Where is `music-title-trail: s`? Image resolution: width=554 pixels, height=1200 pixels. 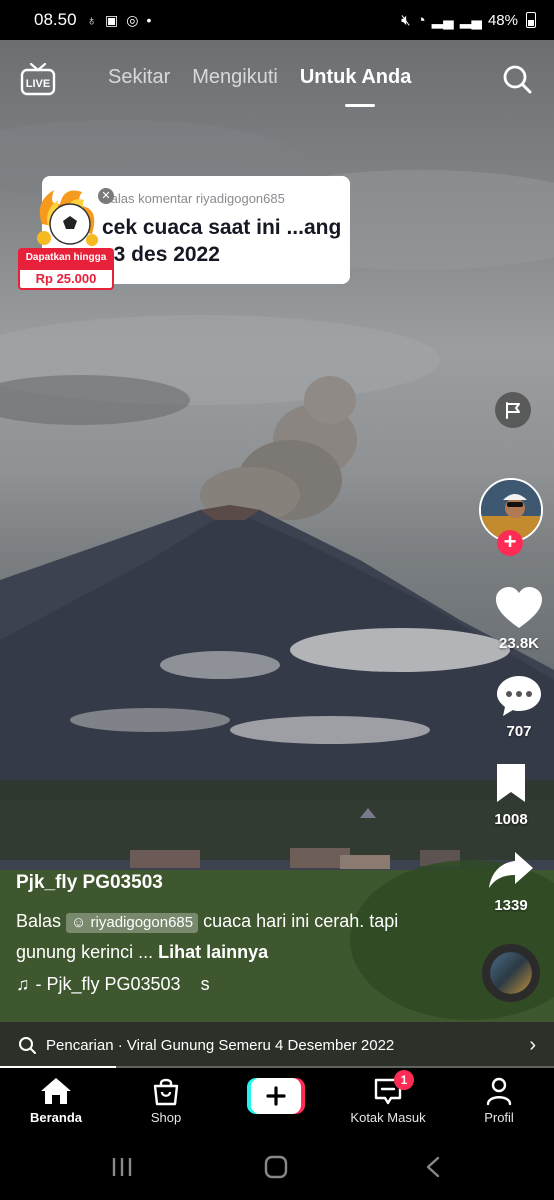 music-title-trail: s is located at coordinates (205, 984).